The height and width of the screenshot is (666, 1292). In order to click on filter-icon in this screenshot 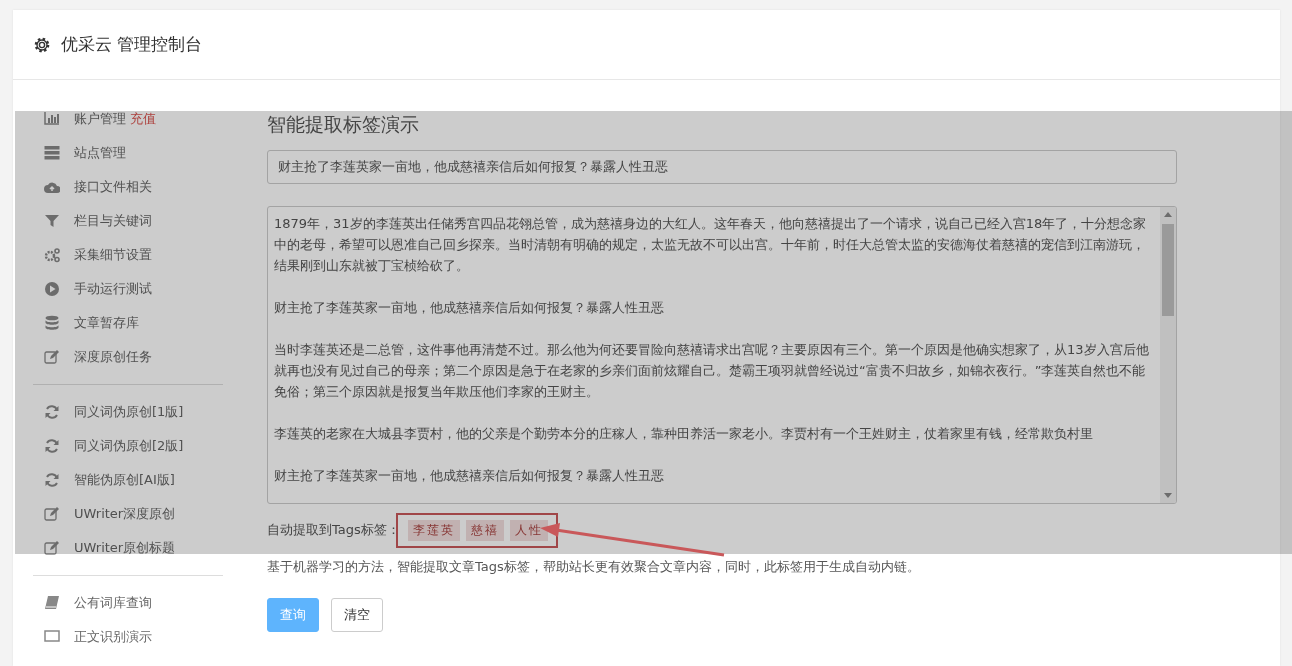, I will do `click(52, 221)`.